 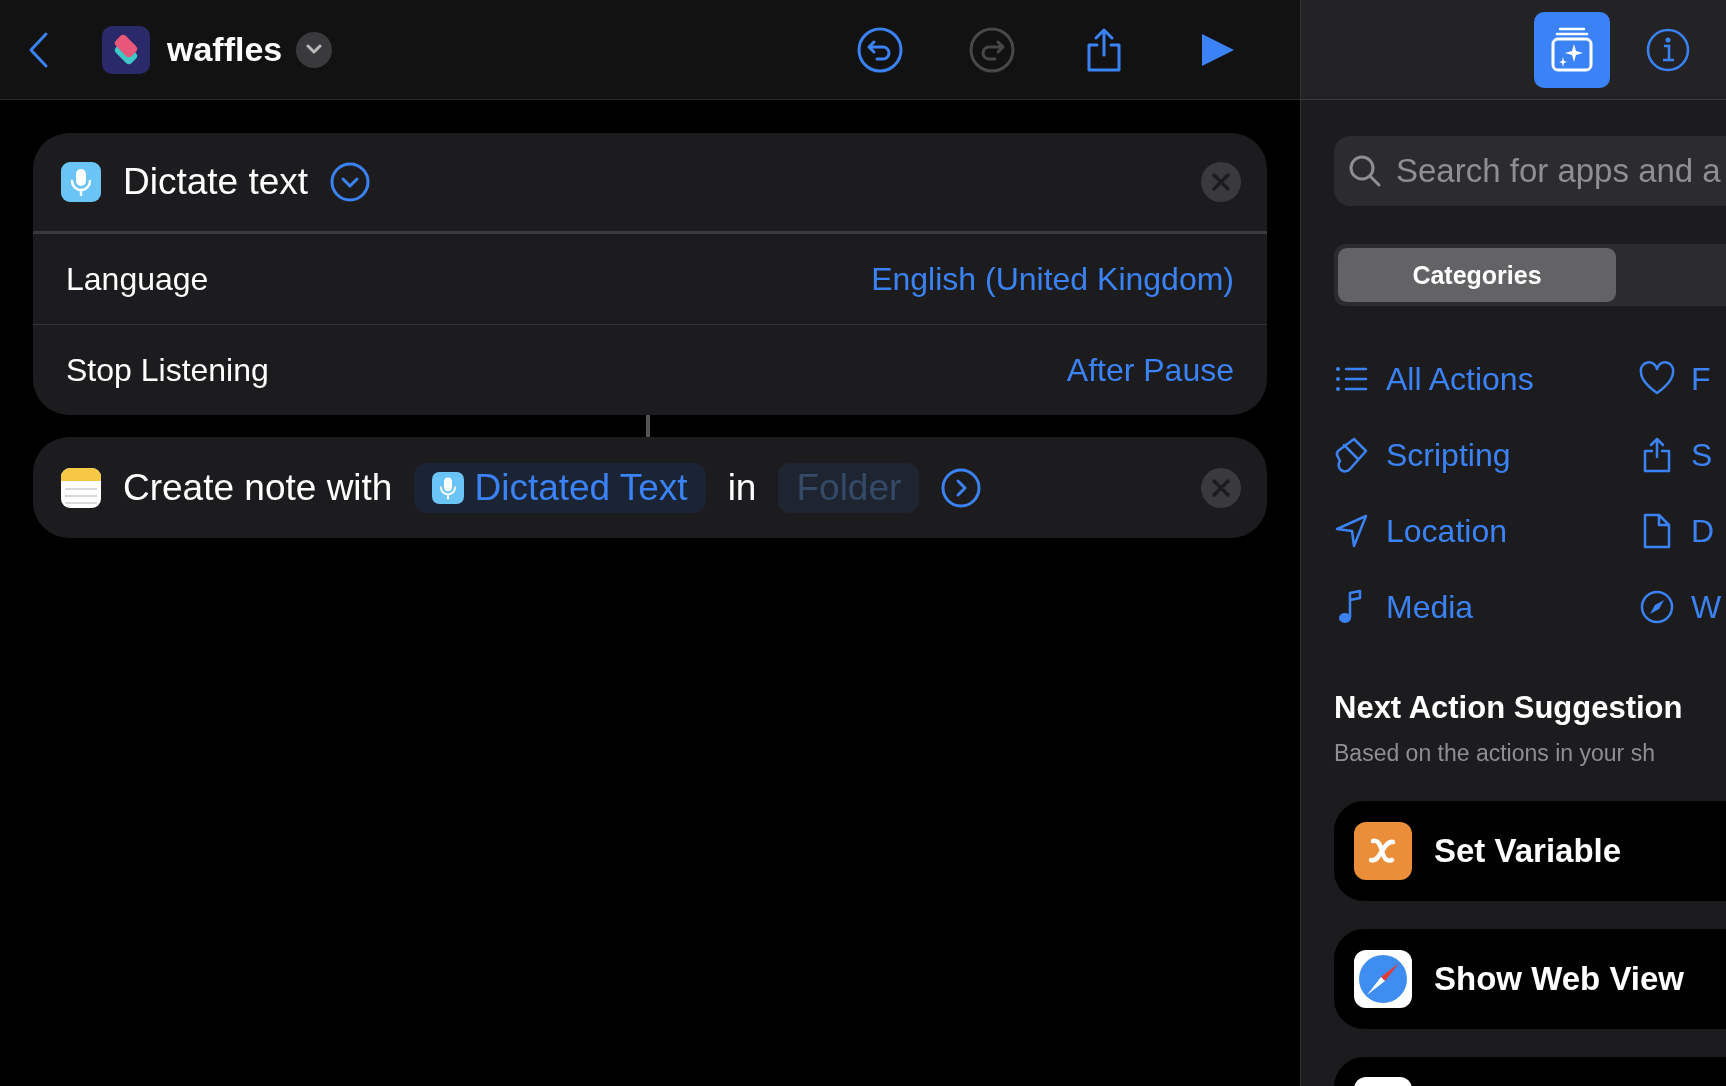 What do you see at coordinates (1352, 531) in the screenshot?
I see `location-arrow-icon` at bounding box center [1352, 531].